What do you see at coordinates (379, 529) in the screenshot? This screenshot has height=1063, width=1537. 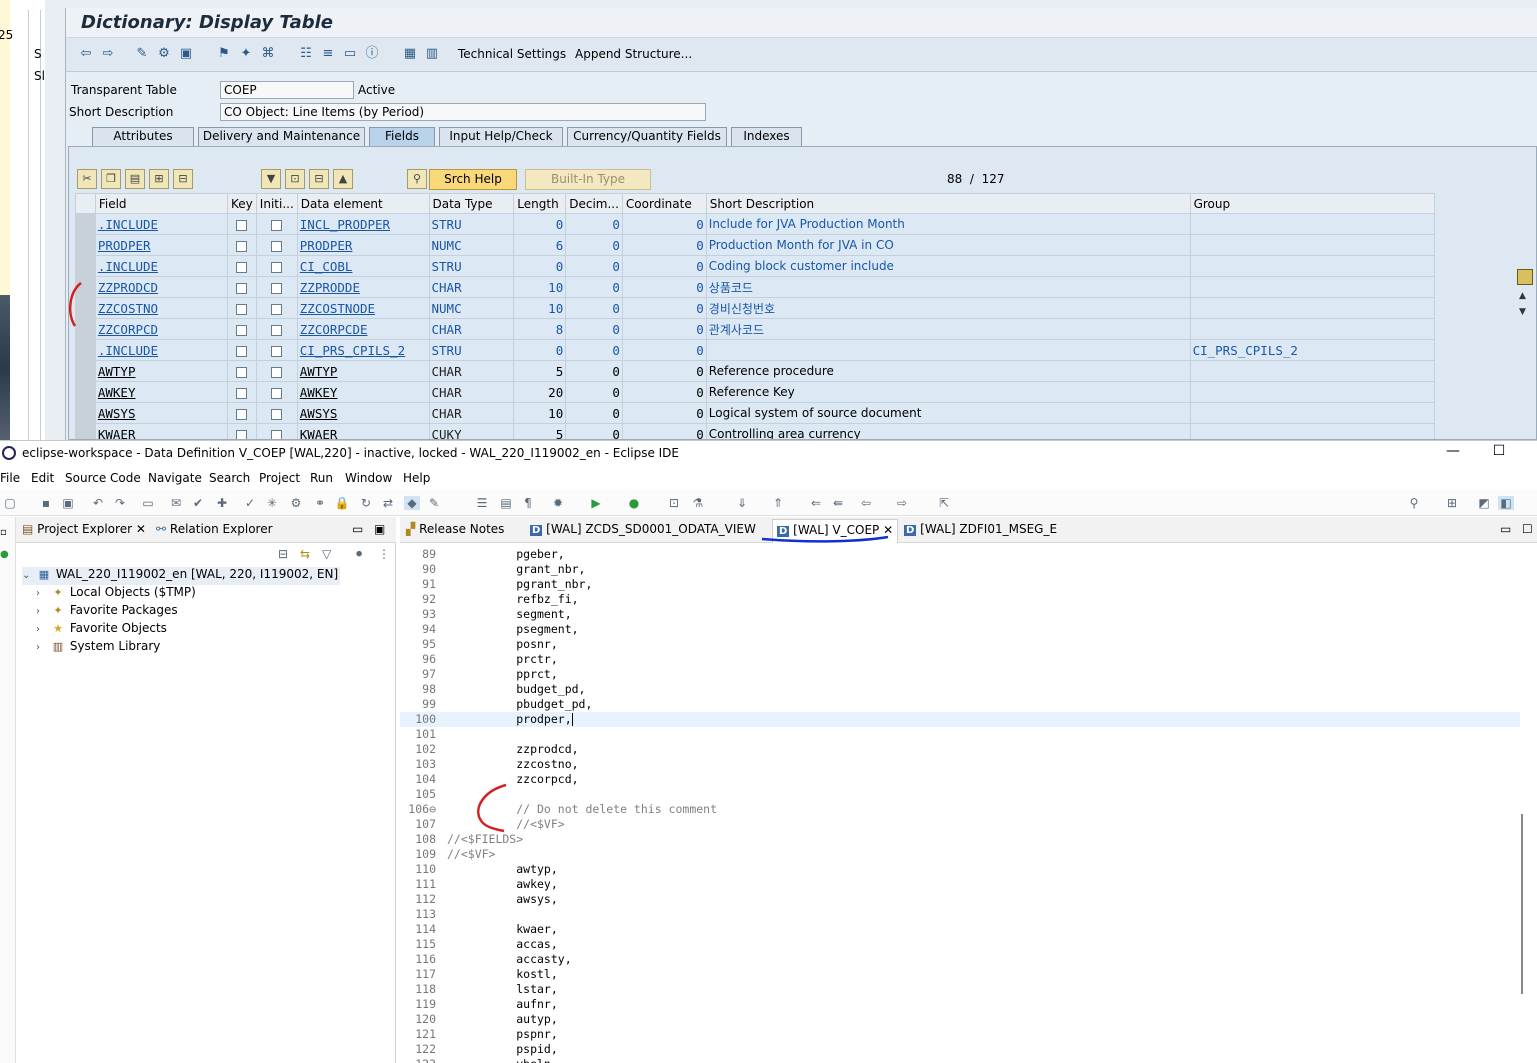 I see `maximize-view-icon: ▣` at bounding box center [379, 529].